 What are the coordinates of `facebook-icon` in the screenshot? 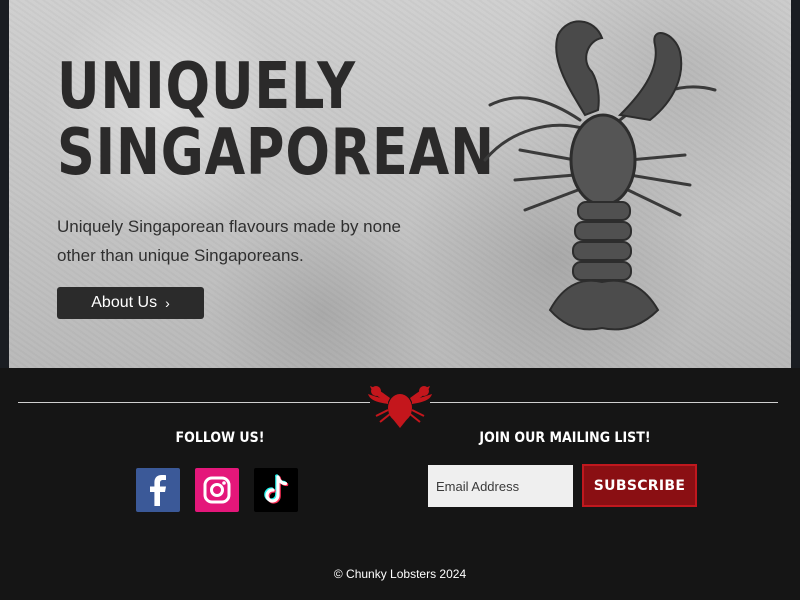 It's located at (158, 490).